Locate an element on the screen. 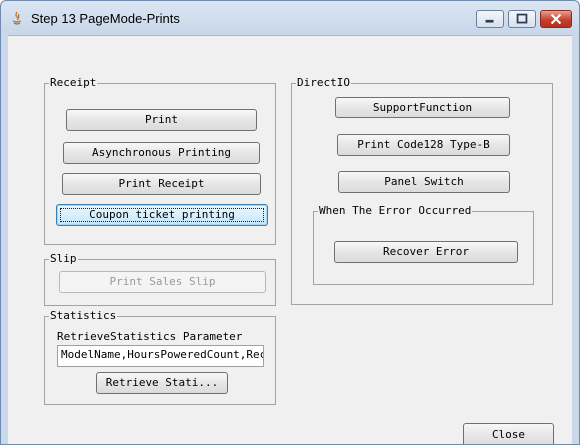 The height and width of the screenshot is (445, 580). receipt-group-label: Receipt is located at coordinates (73, 83).